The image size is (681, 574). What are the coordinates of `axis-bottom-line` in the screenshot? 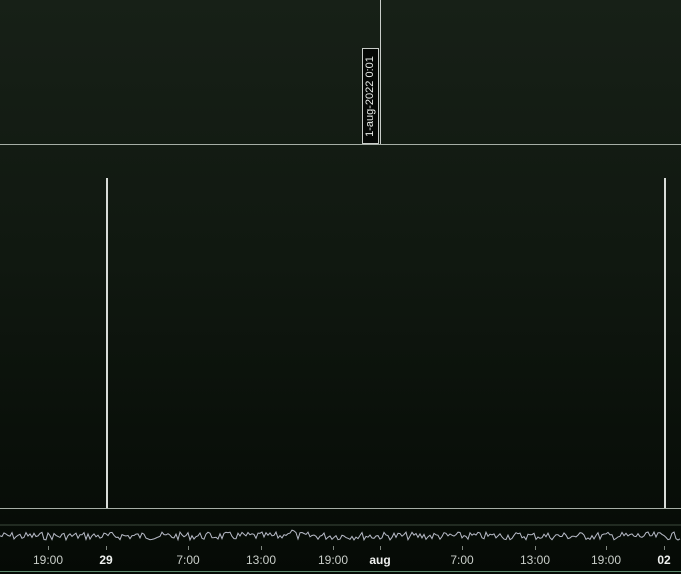 It's located at (340, 571).